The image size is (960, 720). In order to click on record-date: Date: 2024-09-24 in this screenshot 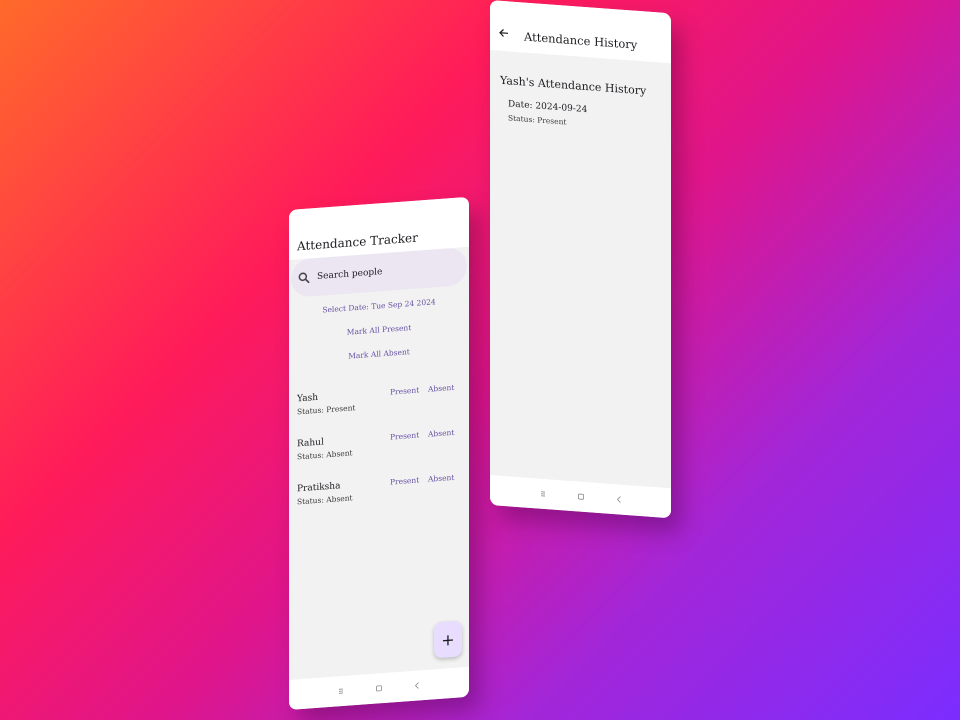, I will do `click(548, 107)`.